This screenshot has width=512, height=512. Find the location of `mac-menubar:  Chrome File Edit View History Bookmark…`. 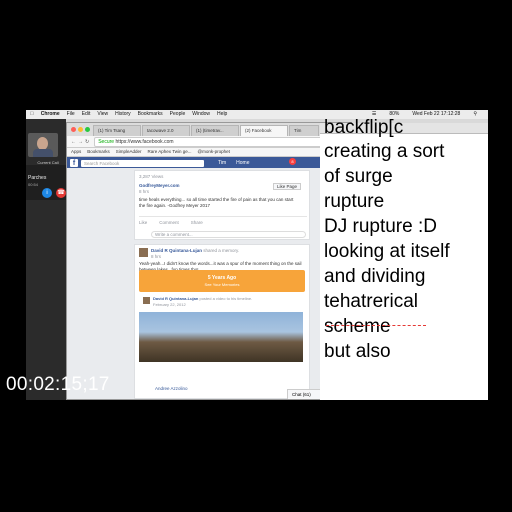

mac-menubar:  Chrome File Edit View History Bookmark… is located at coordinates (257, 114).